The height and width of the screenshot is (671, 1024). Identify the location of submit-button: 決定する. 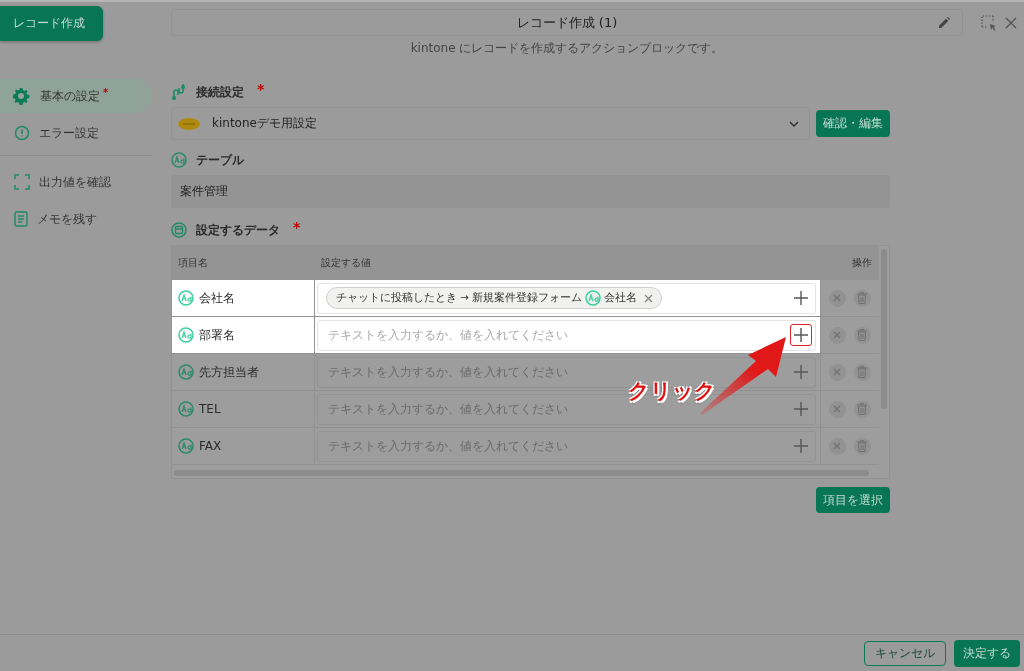
(987, 653).